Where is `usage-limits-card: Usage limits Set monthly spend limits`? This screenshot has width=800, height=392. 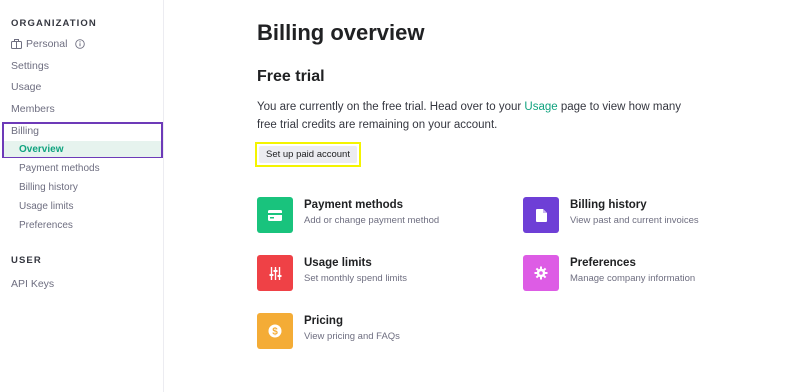 usage-limits-card: Usage limits Set monthly spend limits is located at coordinates (332, 273).